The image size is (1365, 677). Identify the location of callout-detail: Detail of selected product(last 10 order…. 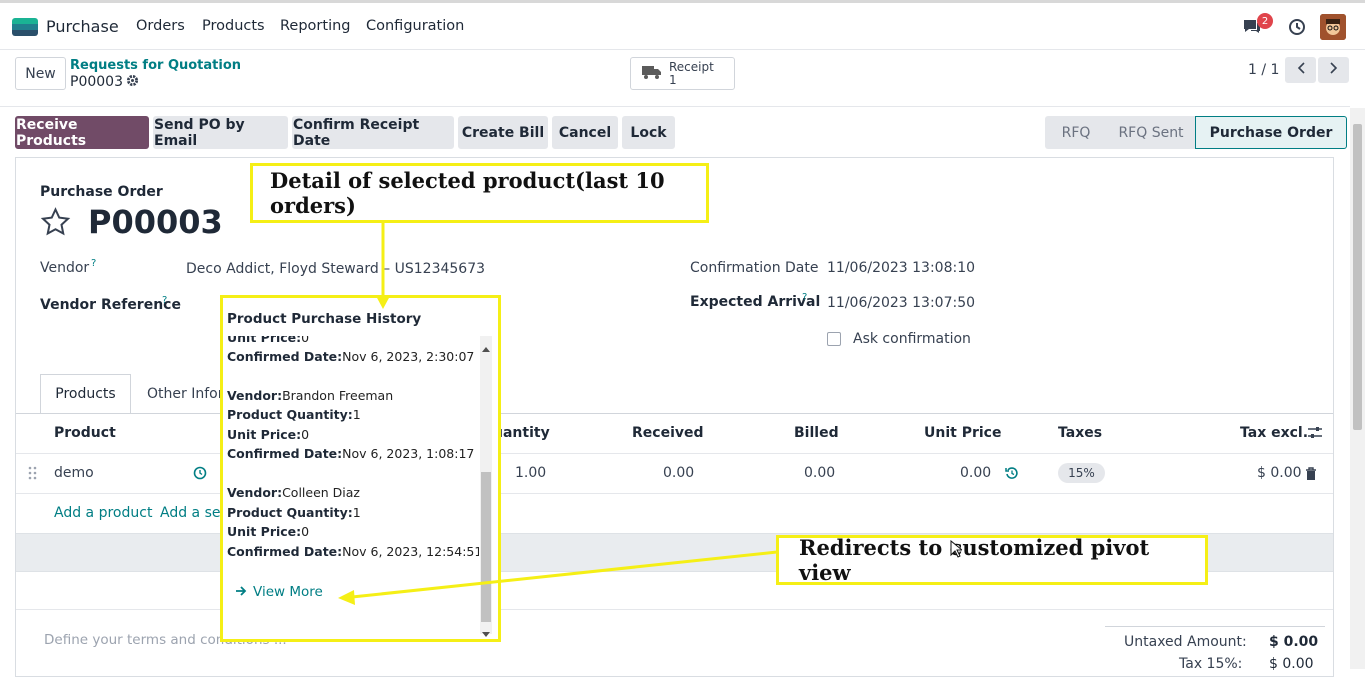
(479, 193).